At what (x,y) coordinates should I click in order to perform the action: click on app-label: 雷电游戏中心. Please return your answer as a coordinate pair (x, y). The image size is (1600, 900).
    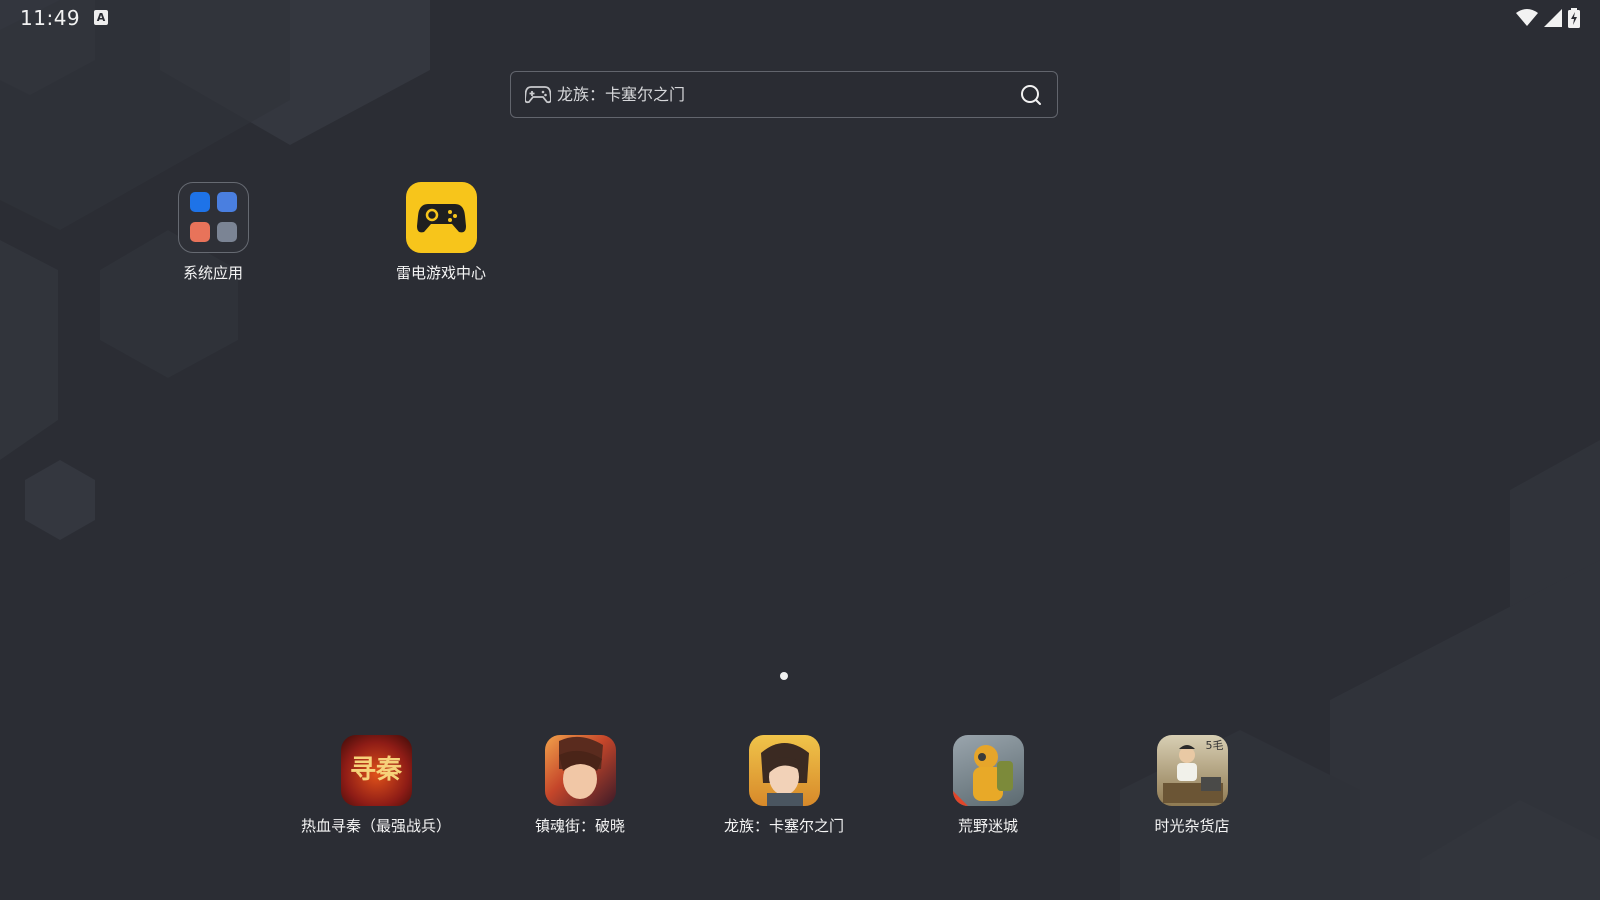
    Looking at the image, I should click on (440, 273).